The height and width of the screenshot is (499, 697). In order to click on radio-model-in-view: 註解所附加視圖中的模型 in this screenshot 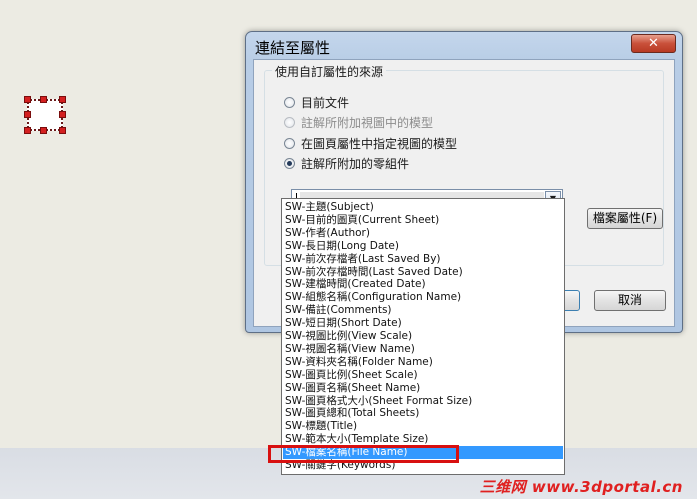, I will do `click(358, 122)`.